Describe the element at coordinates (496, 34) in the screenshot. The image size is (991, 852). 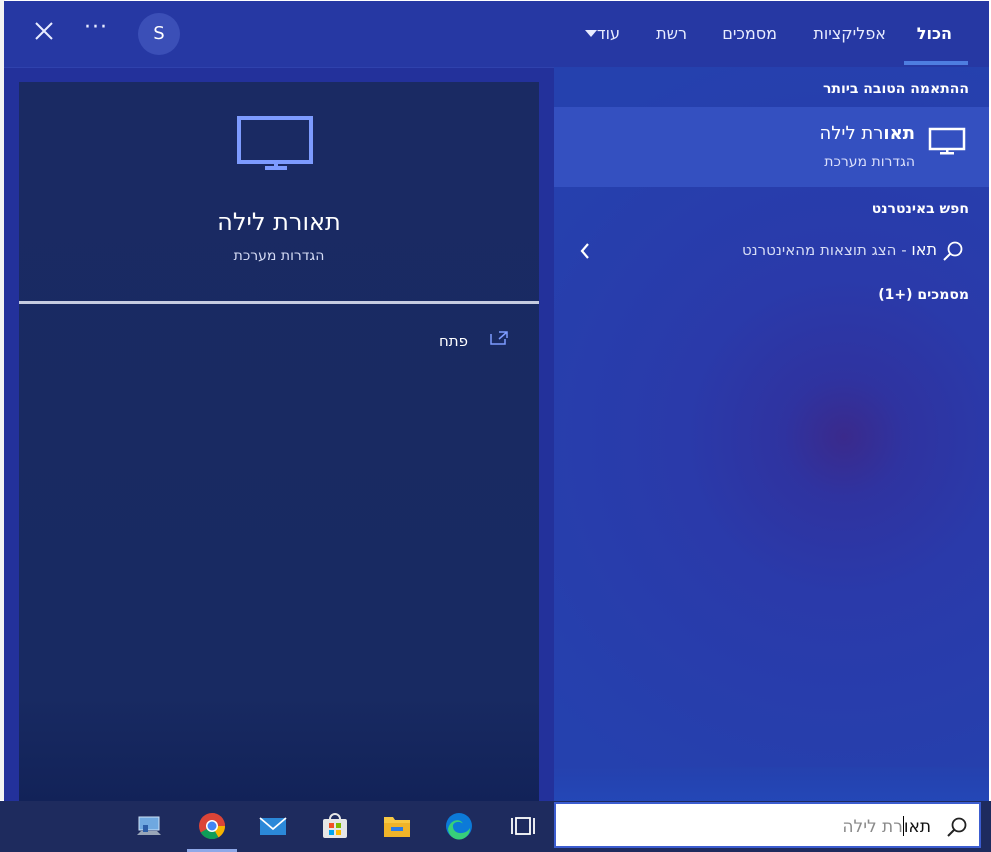
I see `search-tabs-bar: הכול אפליקציות מסמכים רשת עוד S ···` at that location.